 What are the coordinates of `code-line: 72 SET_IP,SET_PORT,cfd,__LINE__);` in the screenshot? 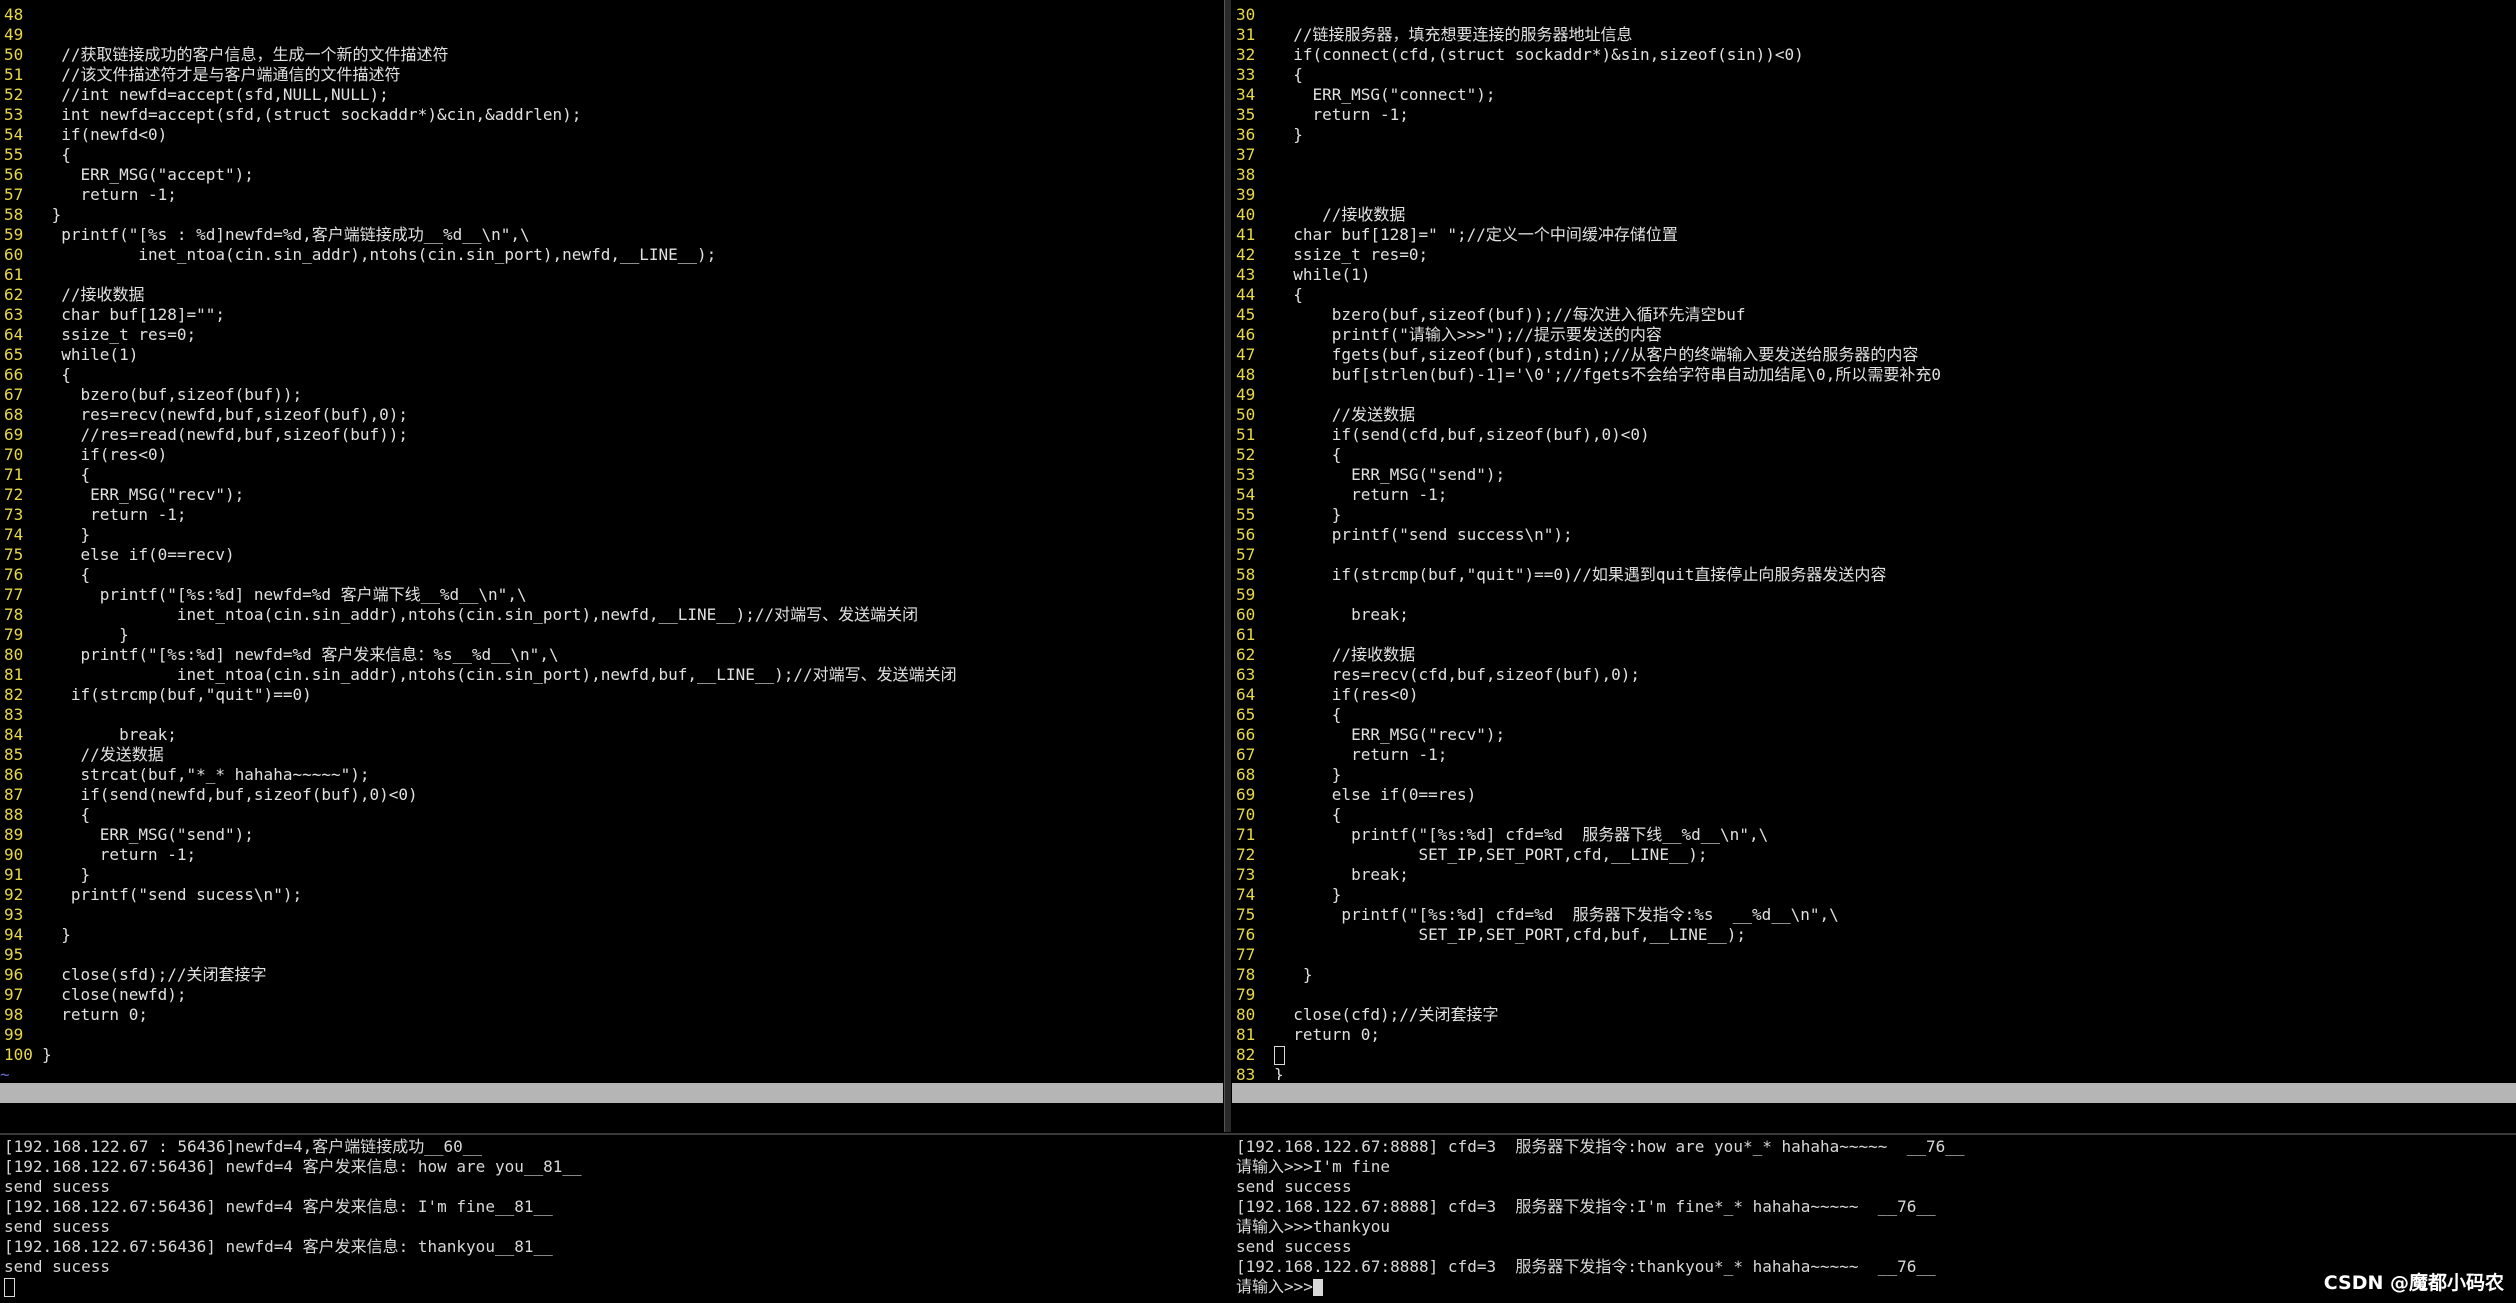 It's located at (1874, 855).